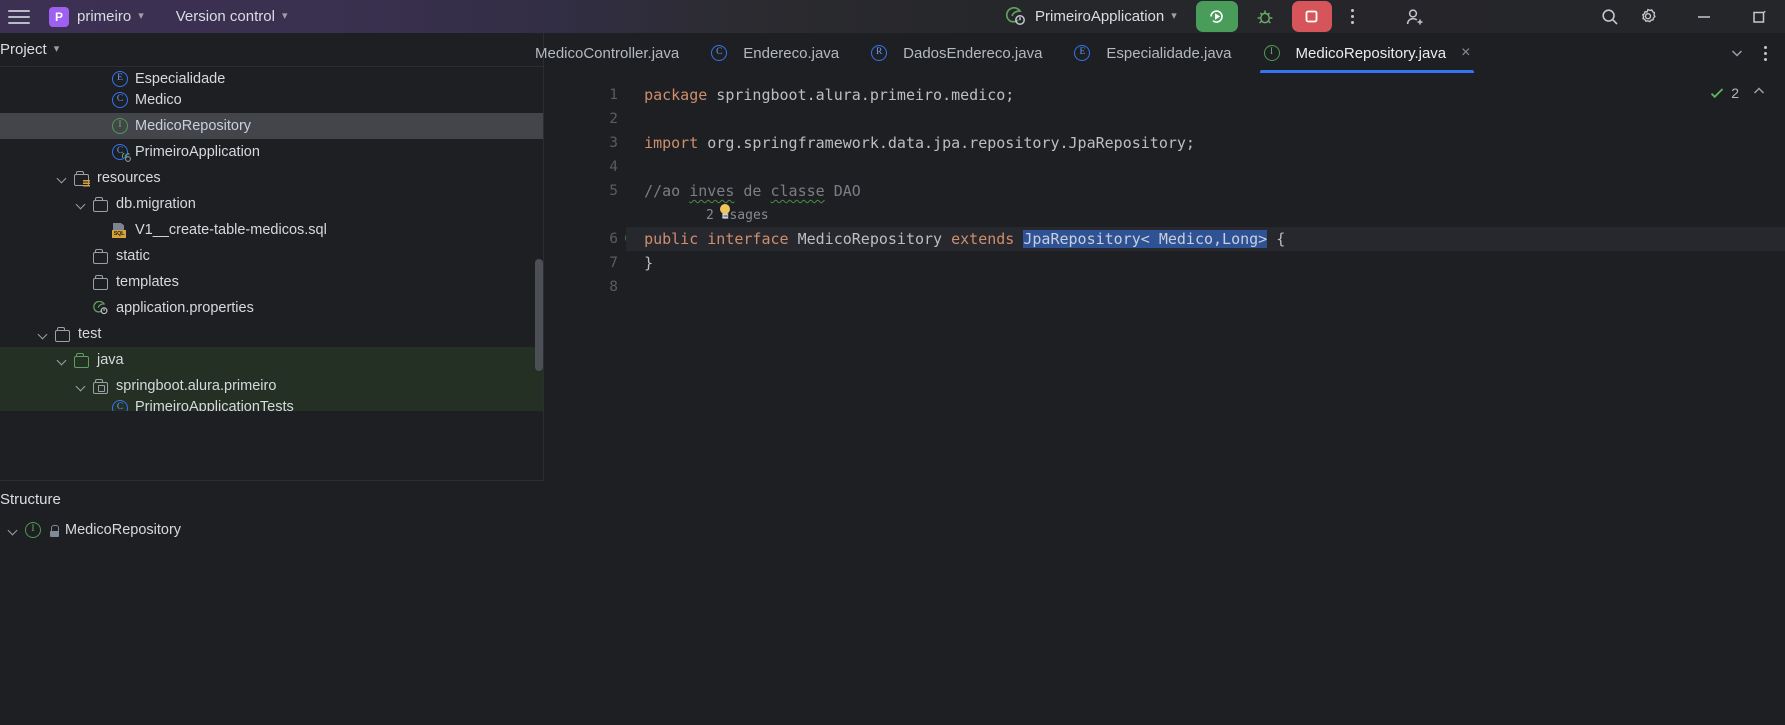  I want to click on tree-item-label: Especialidade, so click(180, 79).